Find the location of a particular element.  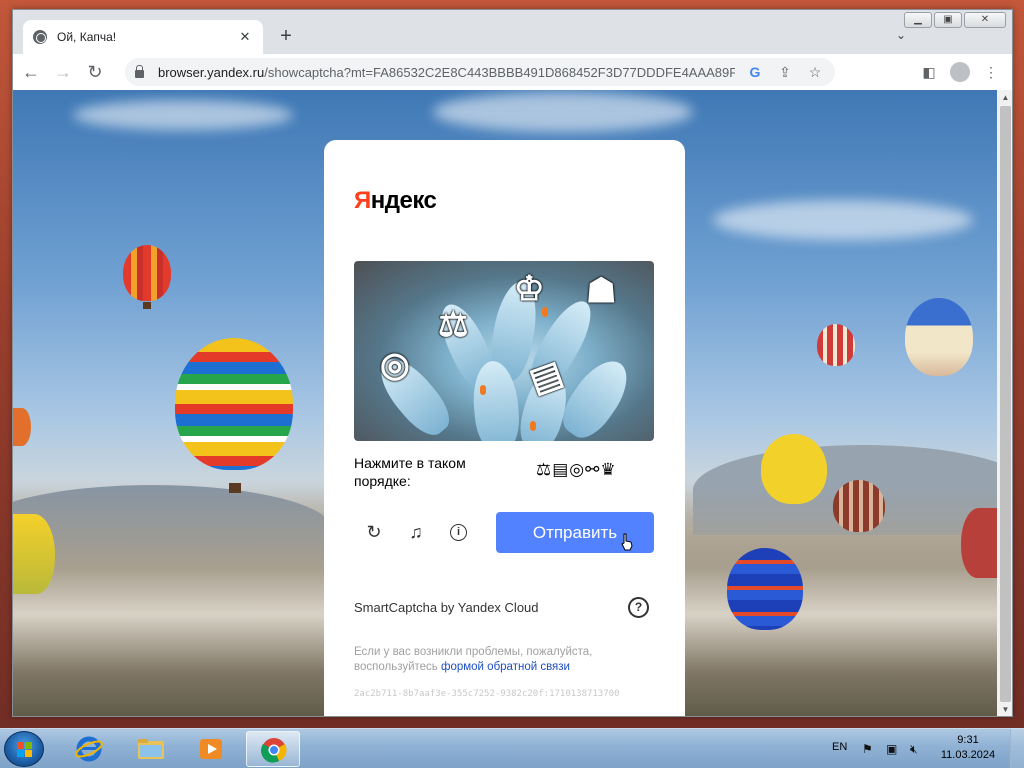

clock-date: 11.03.2024 is located at coordinates (968, 755).